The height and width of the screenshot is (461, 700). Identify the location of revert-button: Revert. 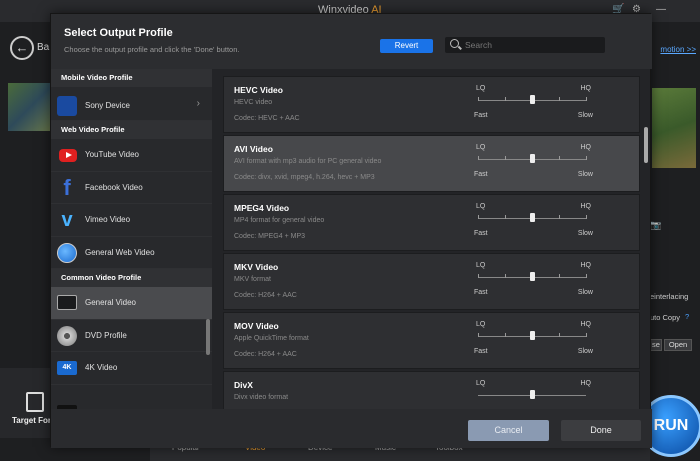
(406, 46).